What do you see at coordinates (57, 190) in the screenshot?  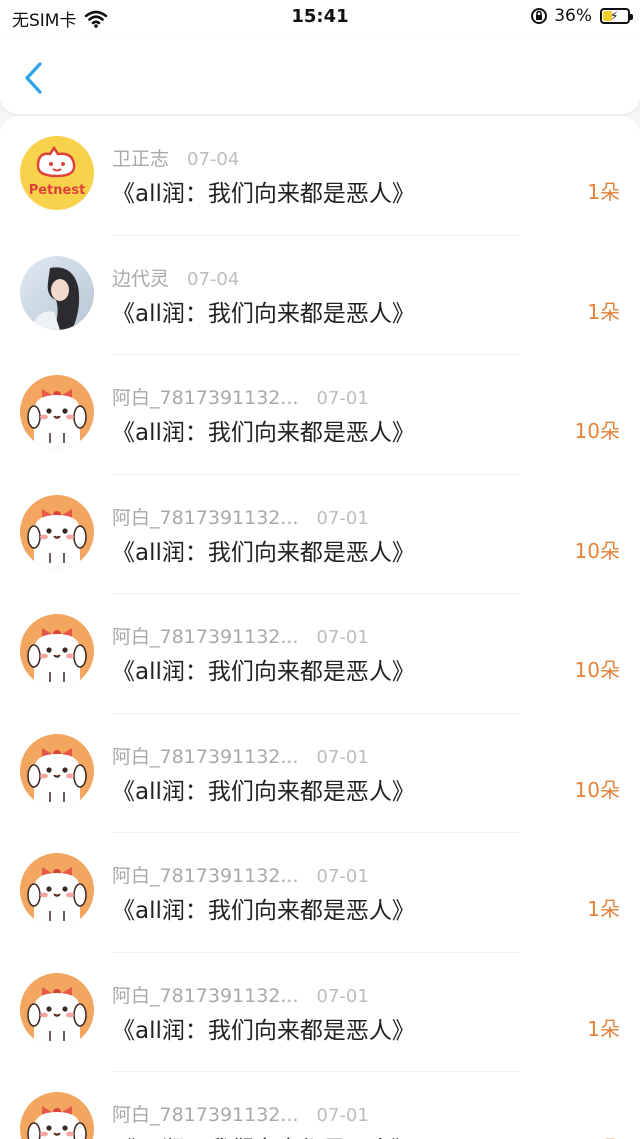 I see `svg-text: Petnest` at bounding box center [57, 190].